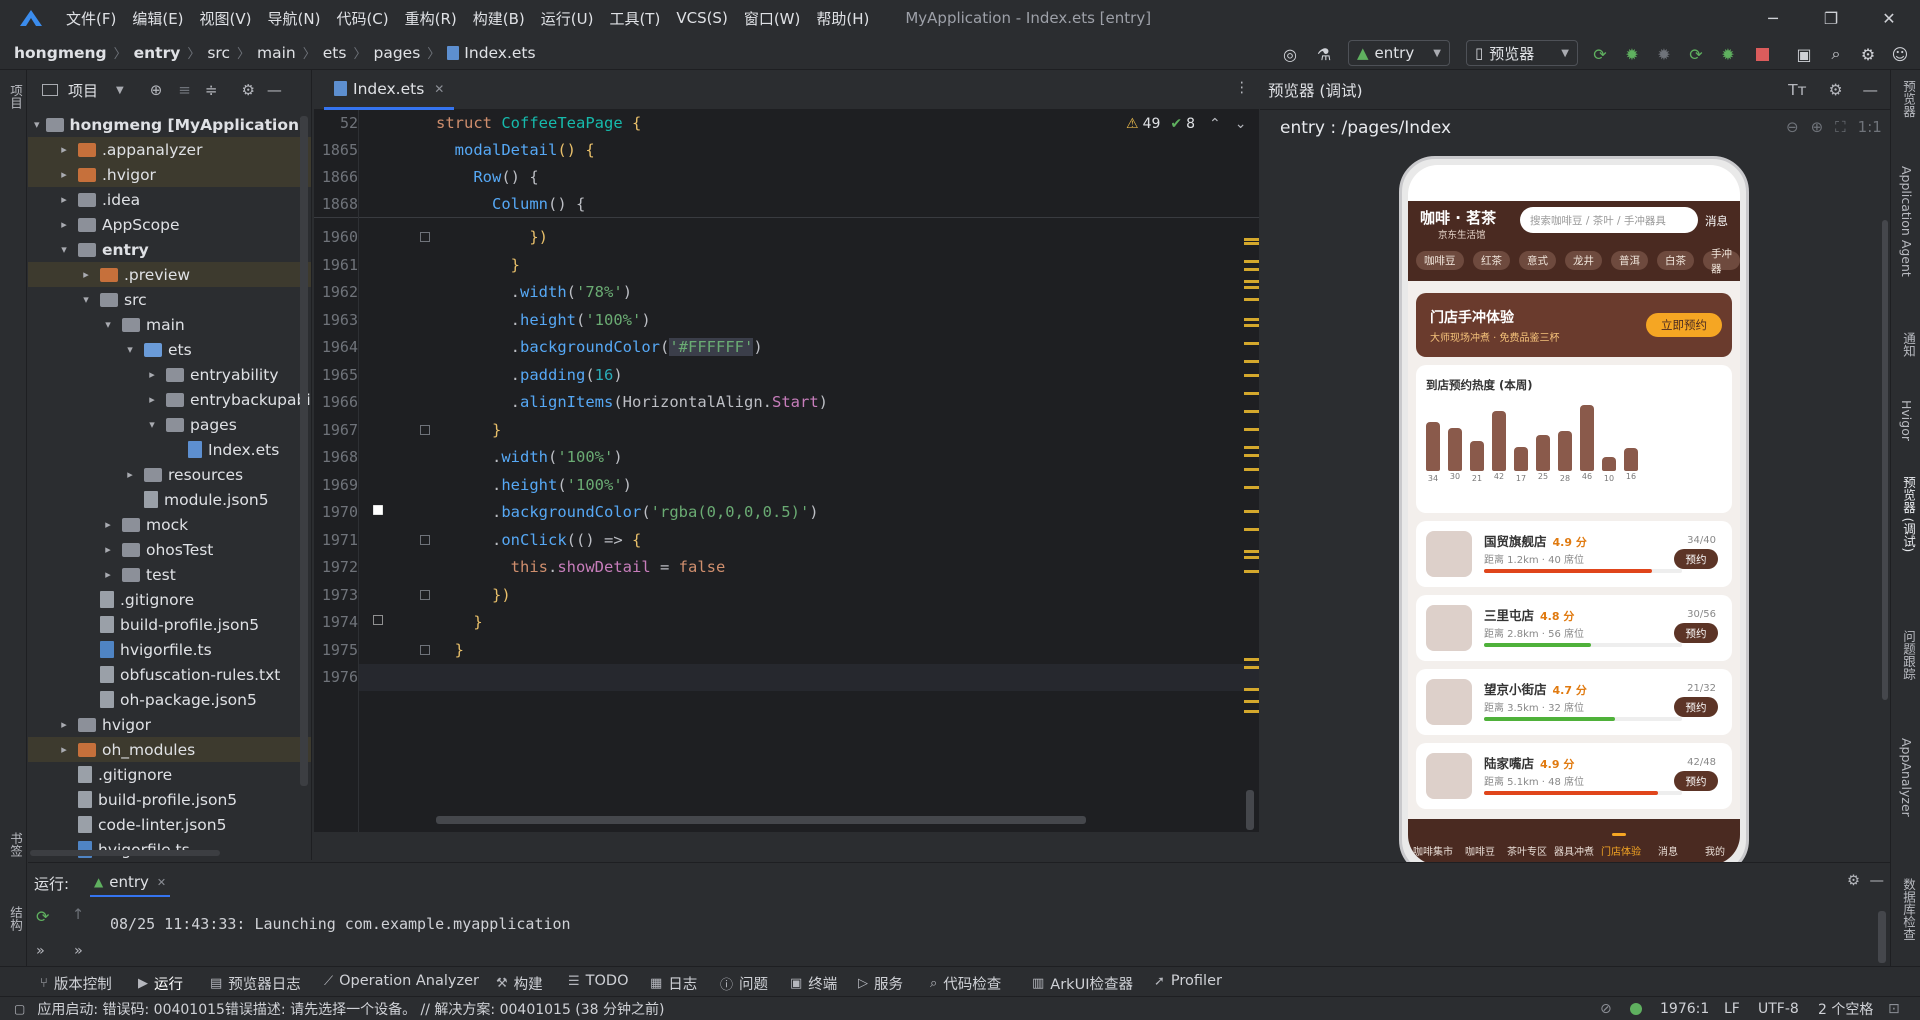 This screenshot has width=1920, height=1020. I want to click on caret-position: 1976:1, so click(1684, 1009).